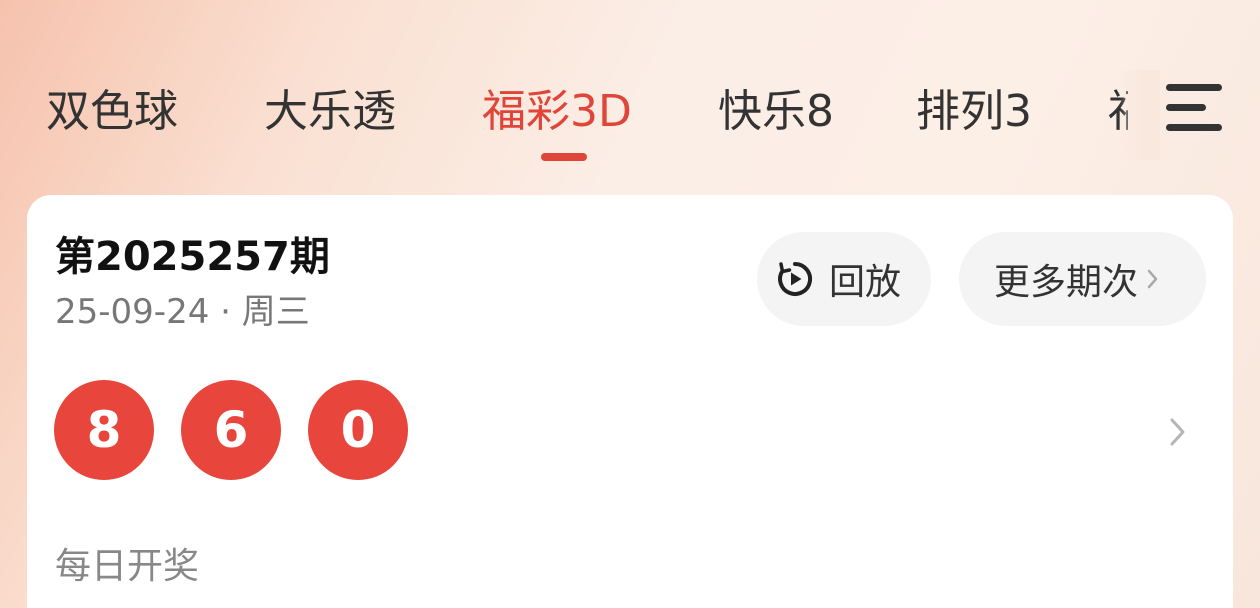 This screenshot has height=608, width=1260. I want to click on issue-date: 25-09-24 · 周三, so click(182, 312).